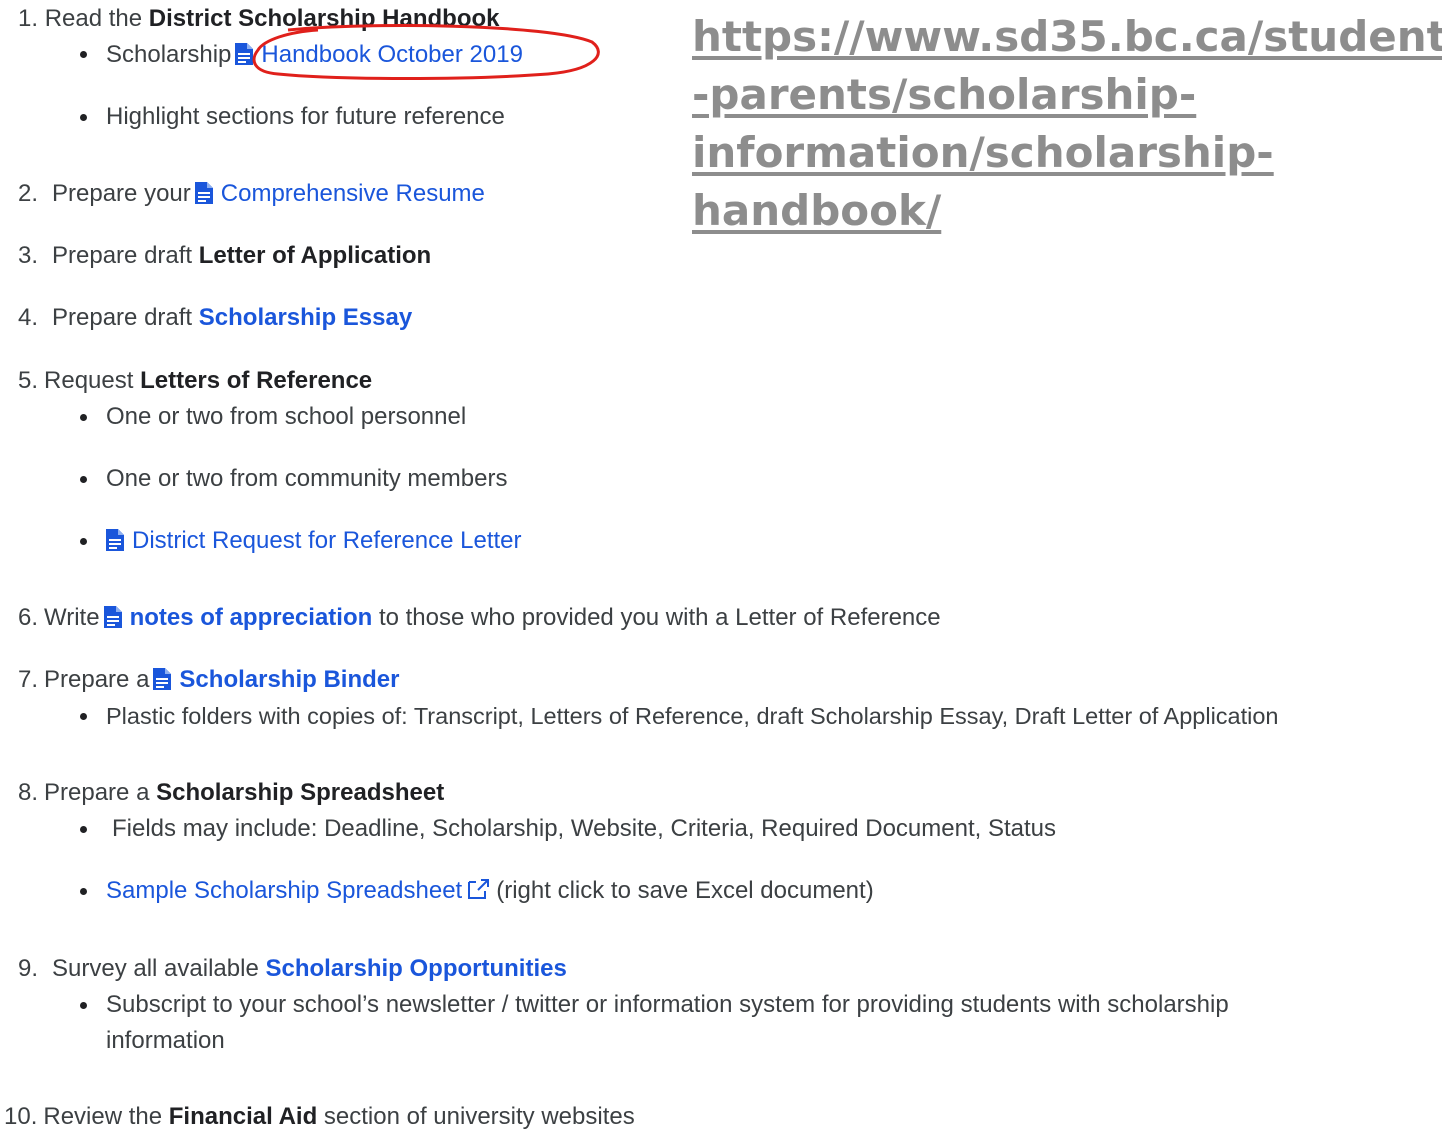 The height and width of the screenshot is (1132, 1442). I want to click on subitem-text: Scholarship, so click(169, 54).